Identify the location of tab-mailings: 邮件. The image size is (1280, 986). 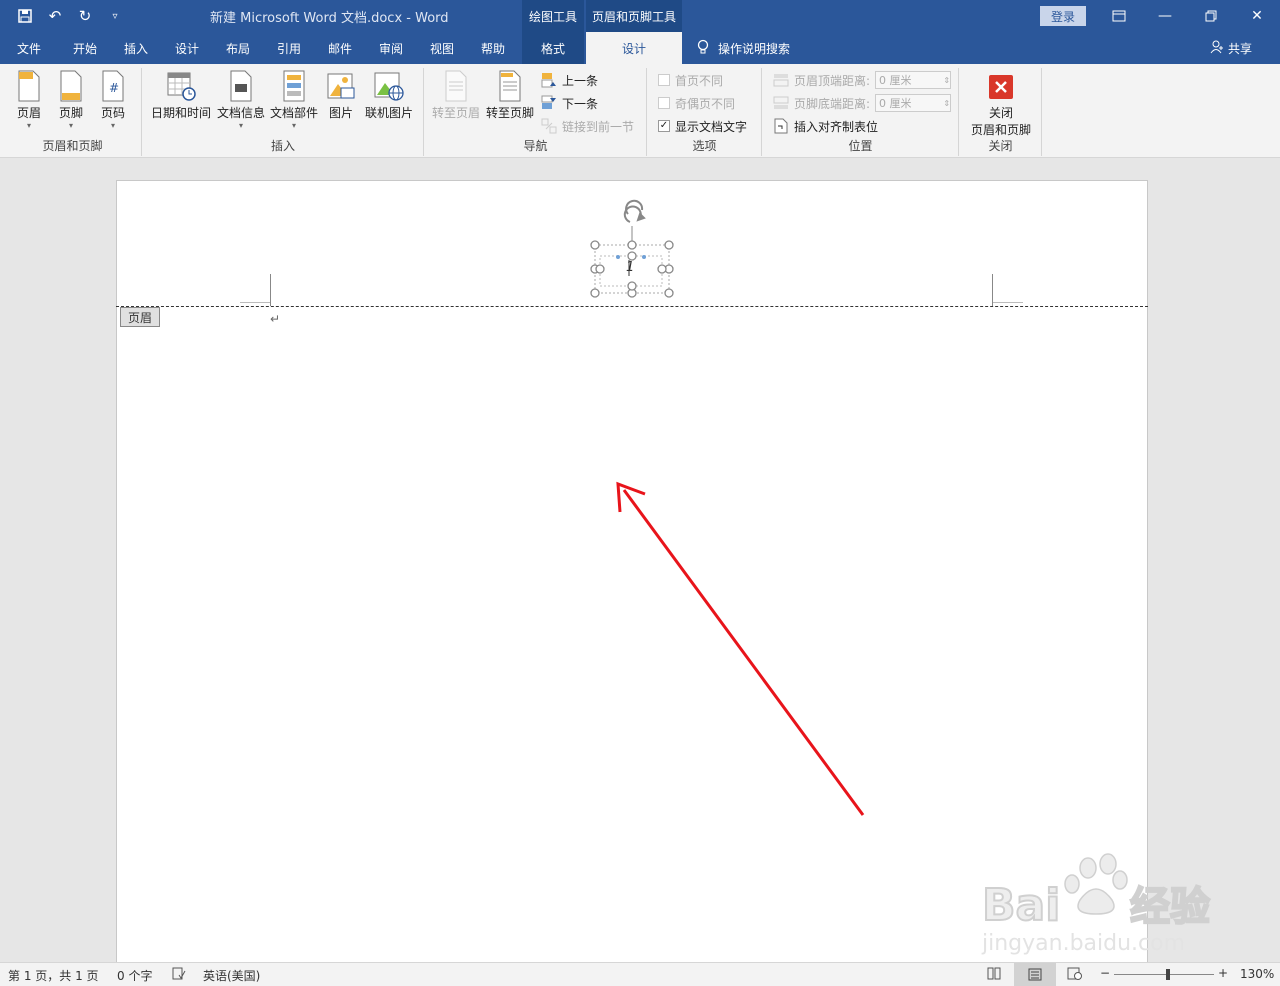
(340, 48).